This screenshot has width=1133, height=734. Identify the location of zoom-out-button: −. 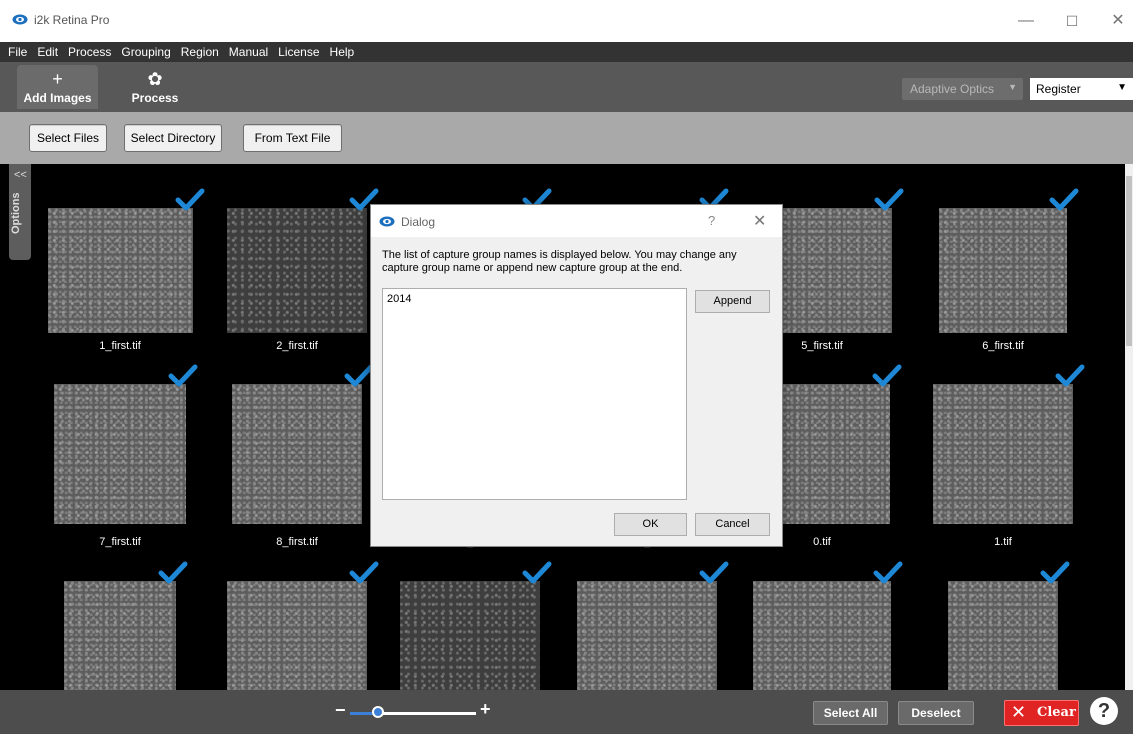
(340, 710).